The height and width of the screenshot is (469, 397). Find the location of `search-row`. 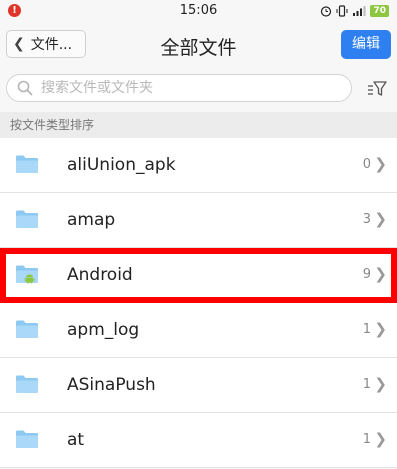

search-row is located at coordinates (198, 90).